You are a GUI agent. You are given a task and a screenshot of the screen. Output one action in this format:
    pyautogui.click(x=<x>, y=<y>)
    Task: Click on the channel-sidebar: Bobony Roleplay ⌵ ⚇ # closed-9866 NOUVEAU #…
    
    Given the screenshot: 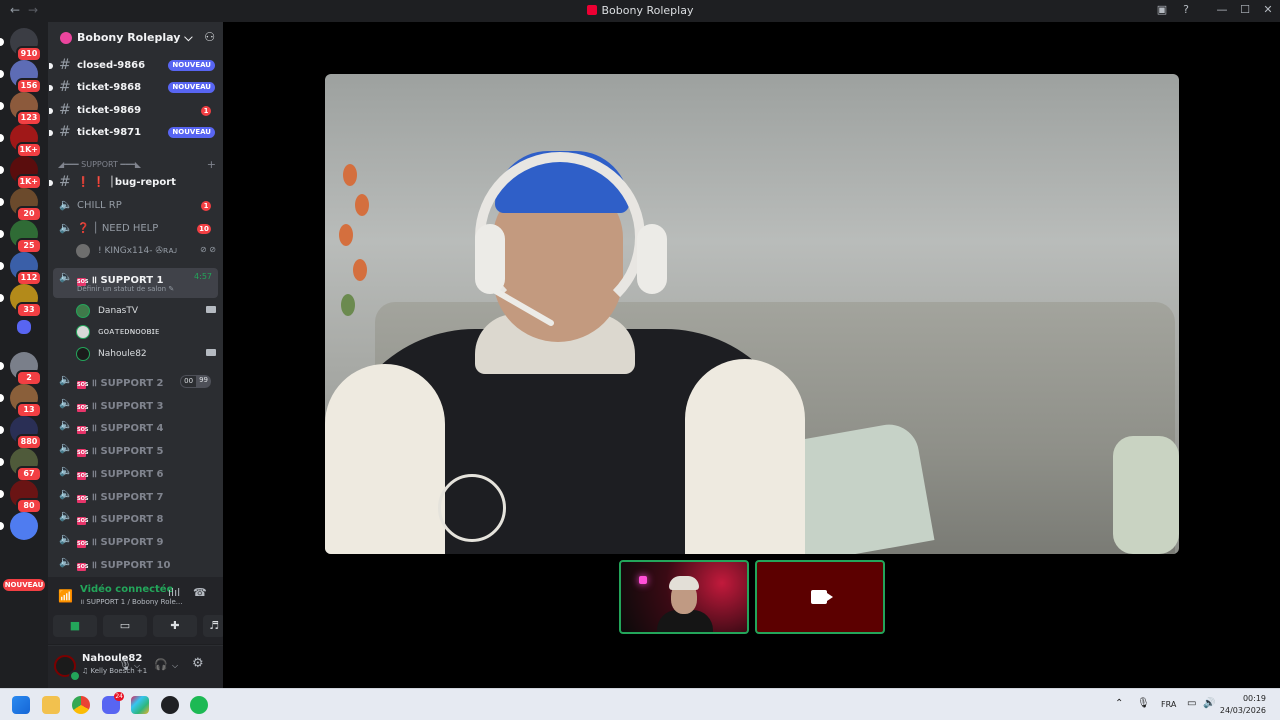 What is the action you would take?
    pyautogui.click(x=136, y=355)
    